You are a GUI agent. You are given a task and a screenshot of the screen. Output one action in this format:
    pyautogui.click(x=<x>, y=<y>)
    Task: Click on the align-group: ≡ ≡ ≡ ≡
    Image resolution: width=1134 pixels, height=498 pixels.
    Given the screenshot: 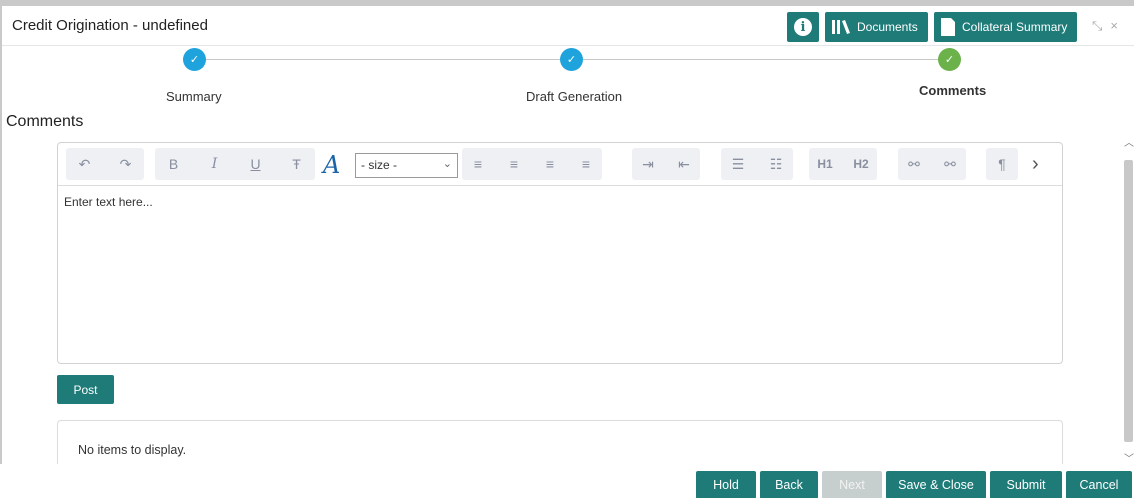 What is the action you would take?
    pyautogui.click(x=532, y=164)
    